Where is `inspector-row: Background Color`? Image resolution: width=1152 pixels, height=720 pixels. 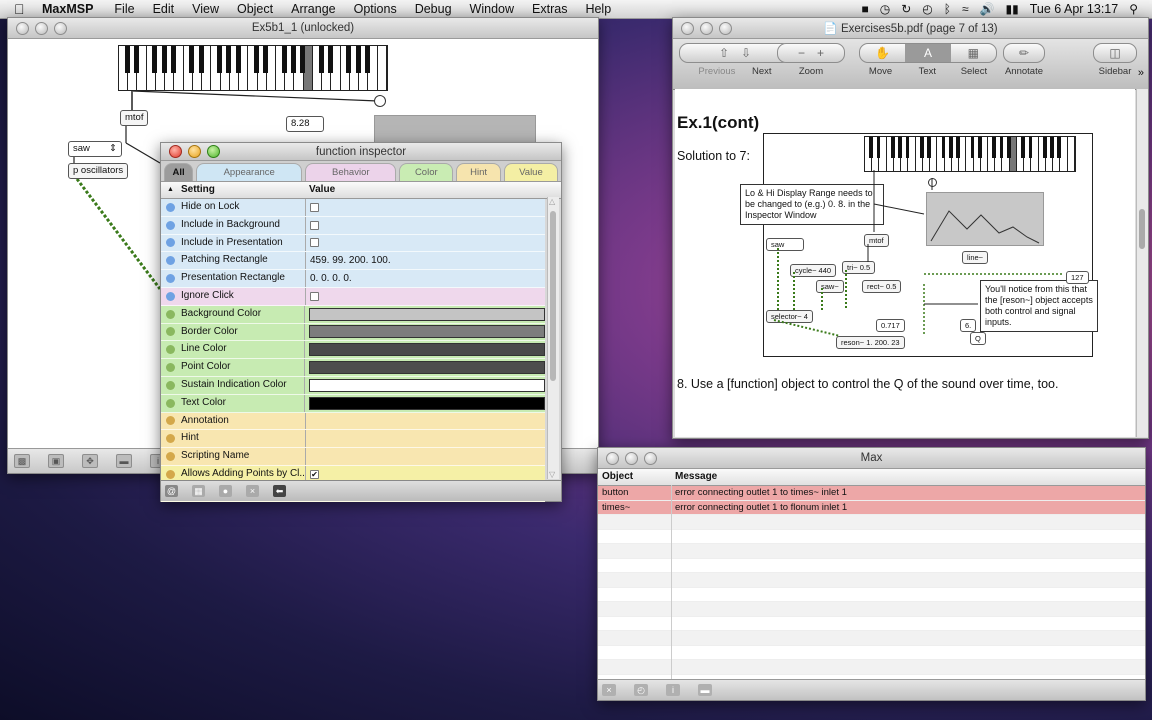 inspector-row: Background Color is located at coordinates (353, 314).